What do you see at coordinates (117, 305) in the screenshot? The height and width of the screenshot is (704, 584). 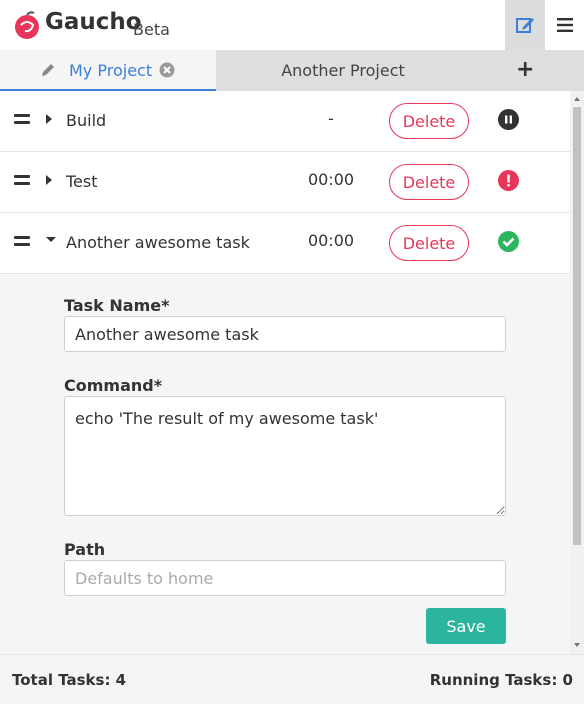 I see `task-name-label: Task Name*` at bounding box center [117, 305].